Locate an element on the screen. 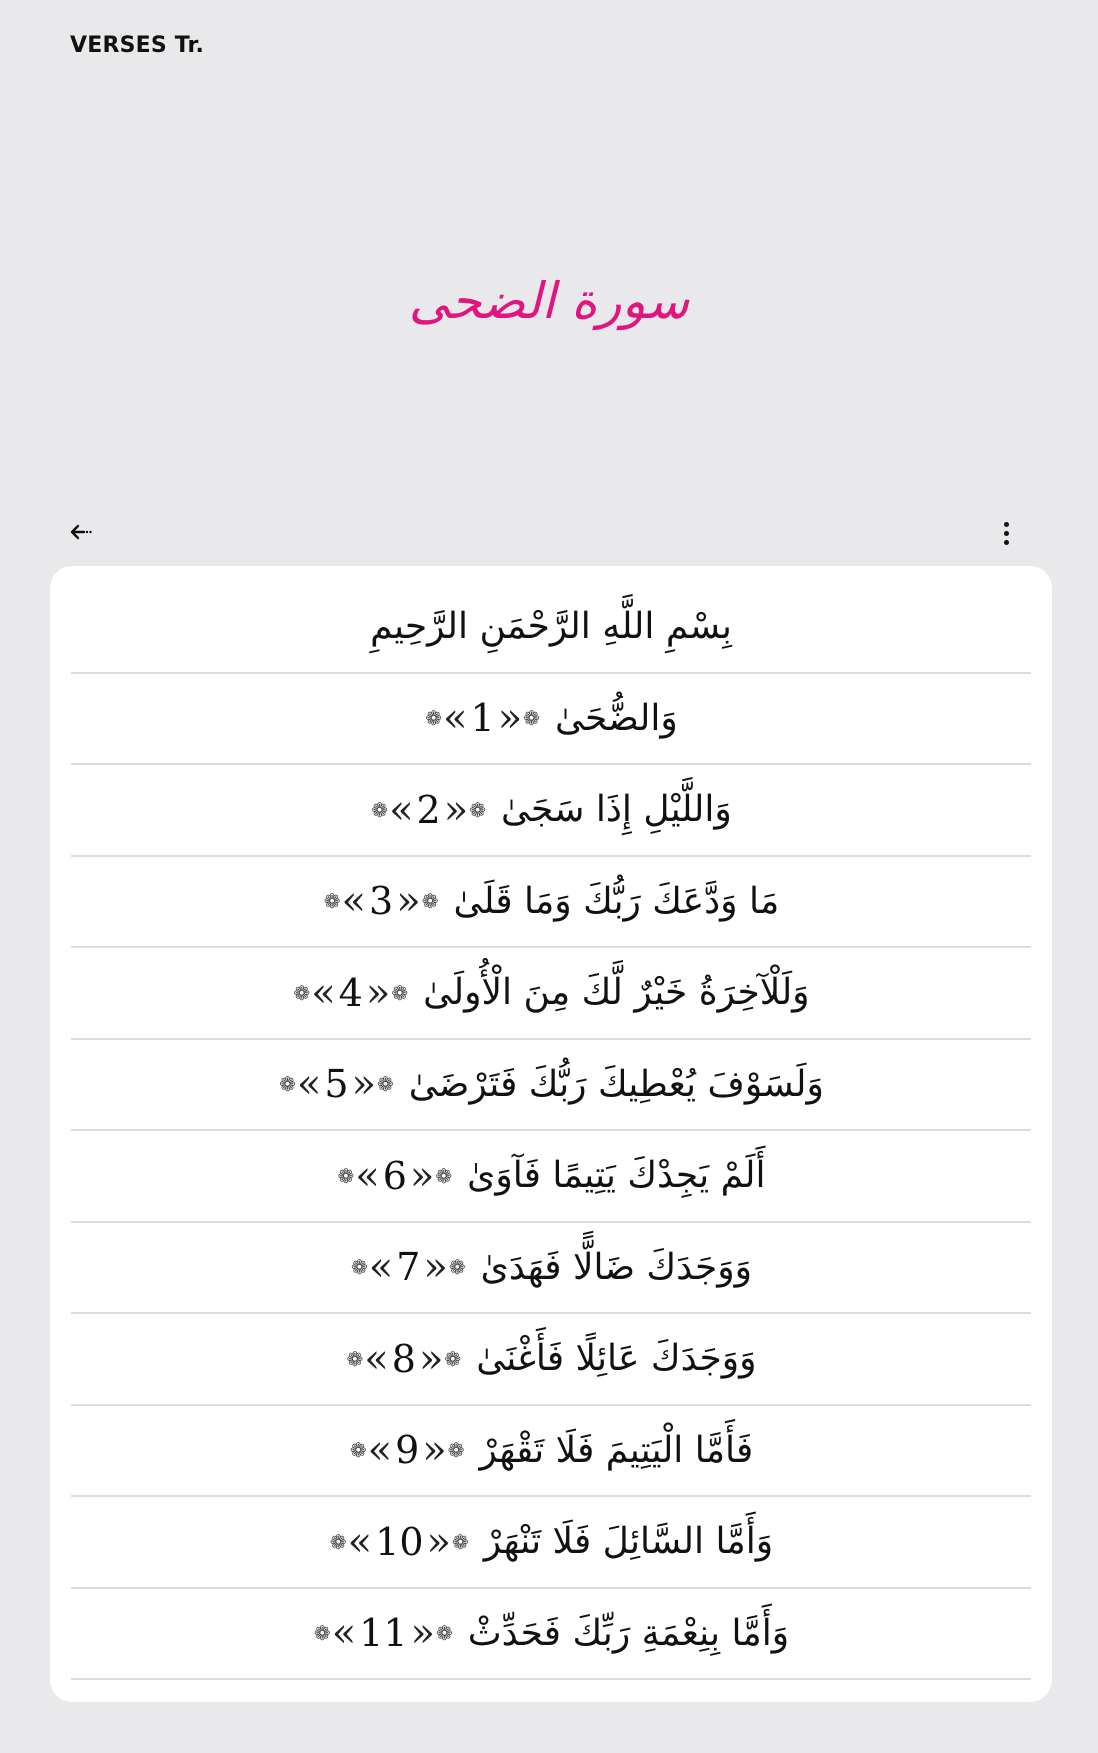 This screenshot has width=1098, height=1753. verse-text: وَأَمَّا السَّائِلَ فَلَا تَنْهَرْ is located at coordinates (628, 1542).